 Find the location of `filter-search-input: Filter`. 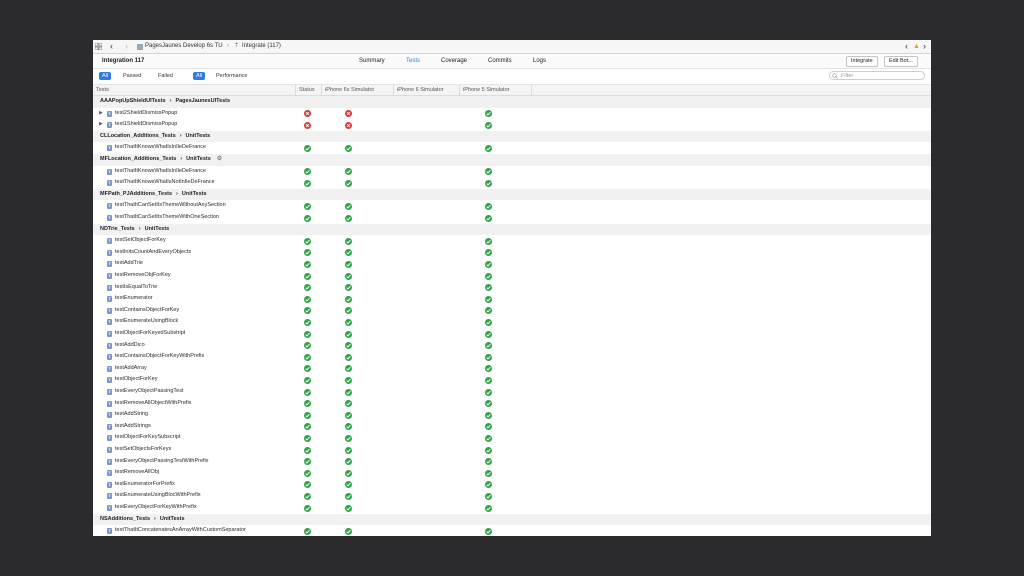

filter-search-input: Filter is located at coordinates (877, 75).